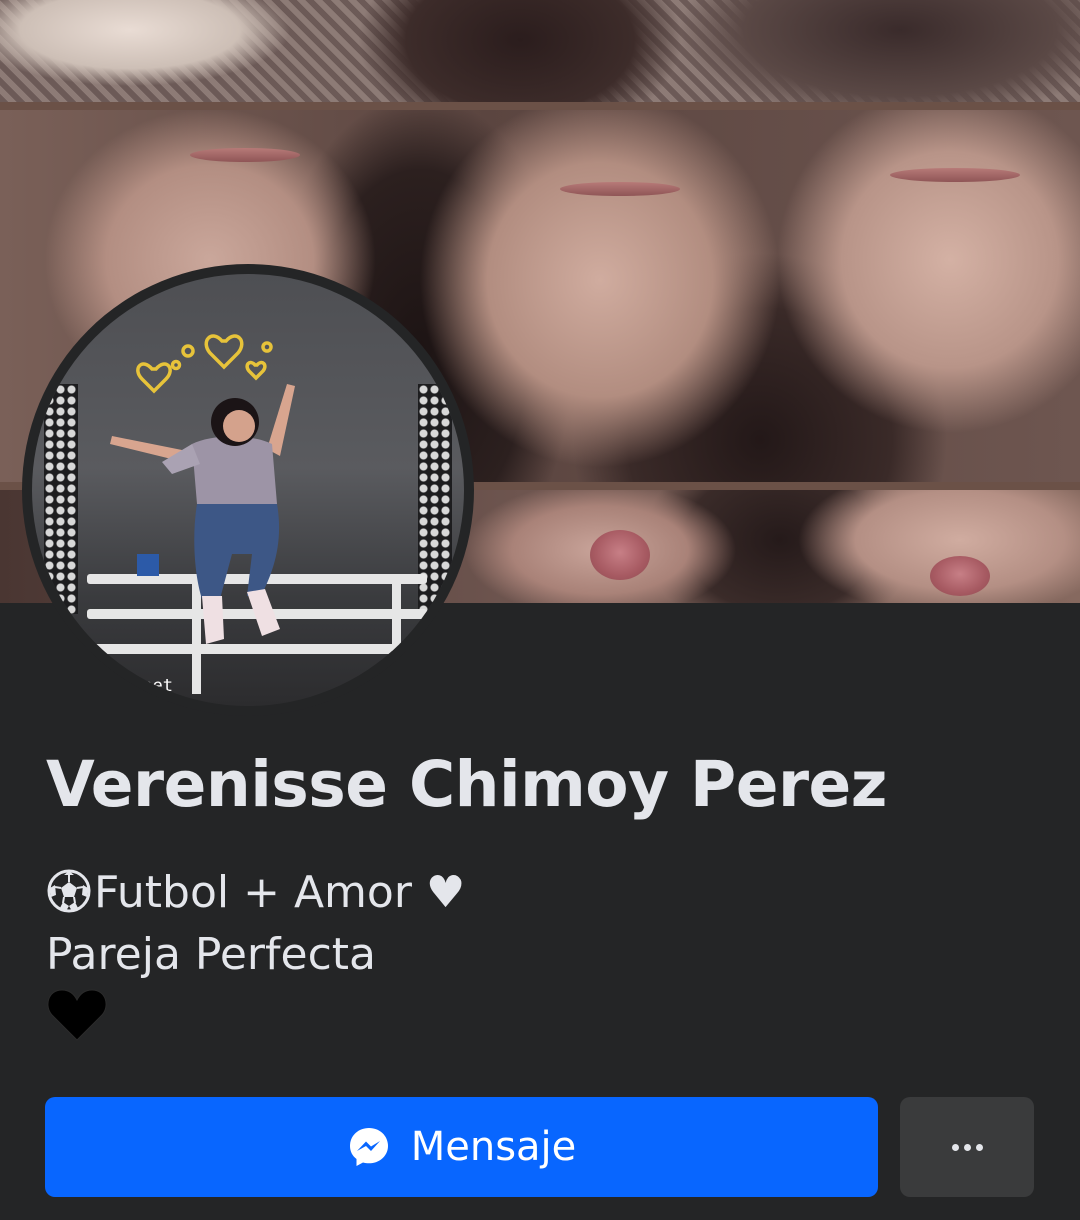 Image resolution: width=1080 pixels, height=1220 pixels. I want to click on bio-line-3: 🖤, so click(541, 1018).